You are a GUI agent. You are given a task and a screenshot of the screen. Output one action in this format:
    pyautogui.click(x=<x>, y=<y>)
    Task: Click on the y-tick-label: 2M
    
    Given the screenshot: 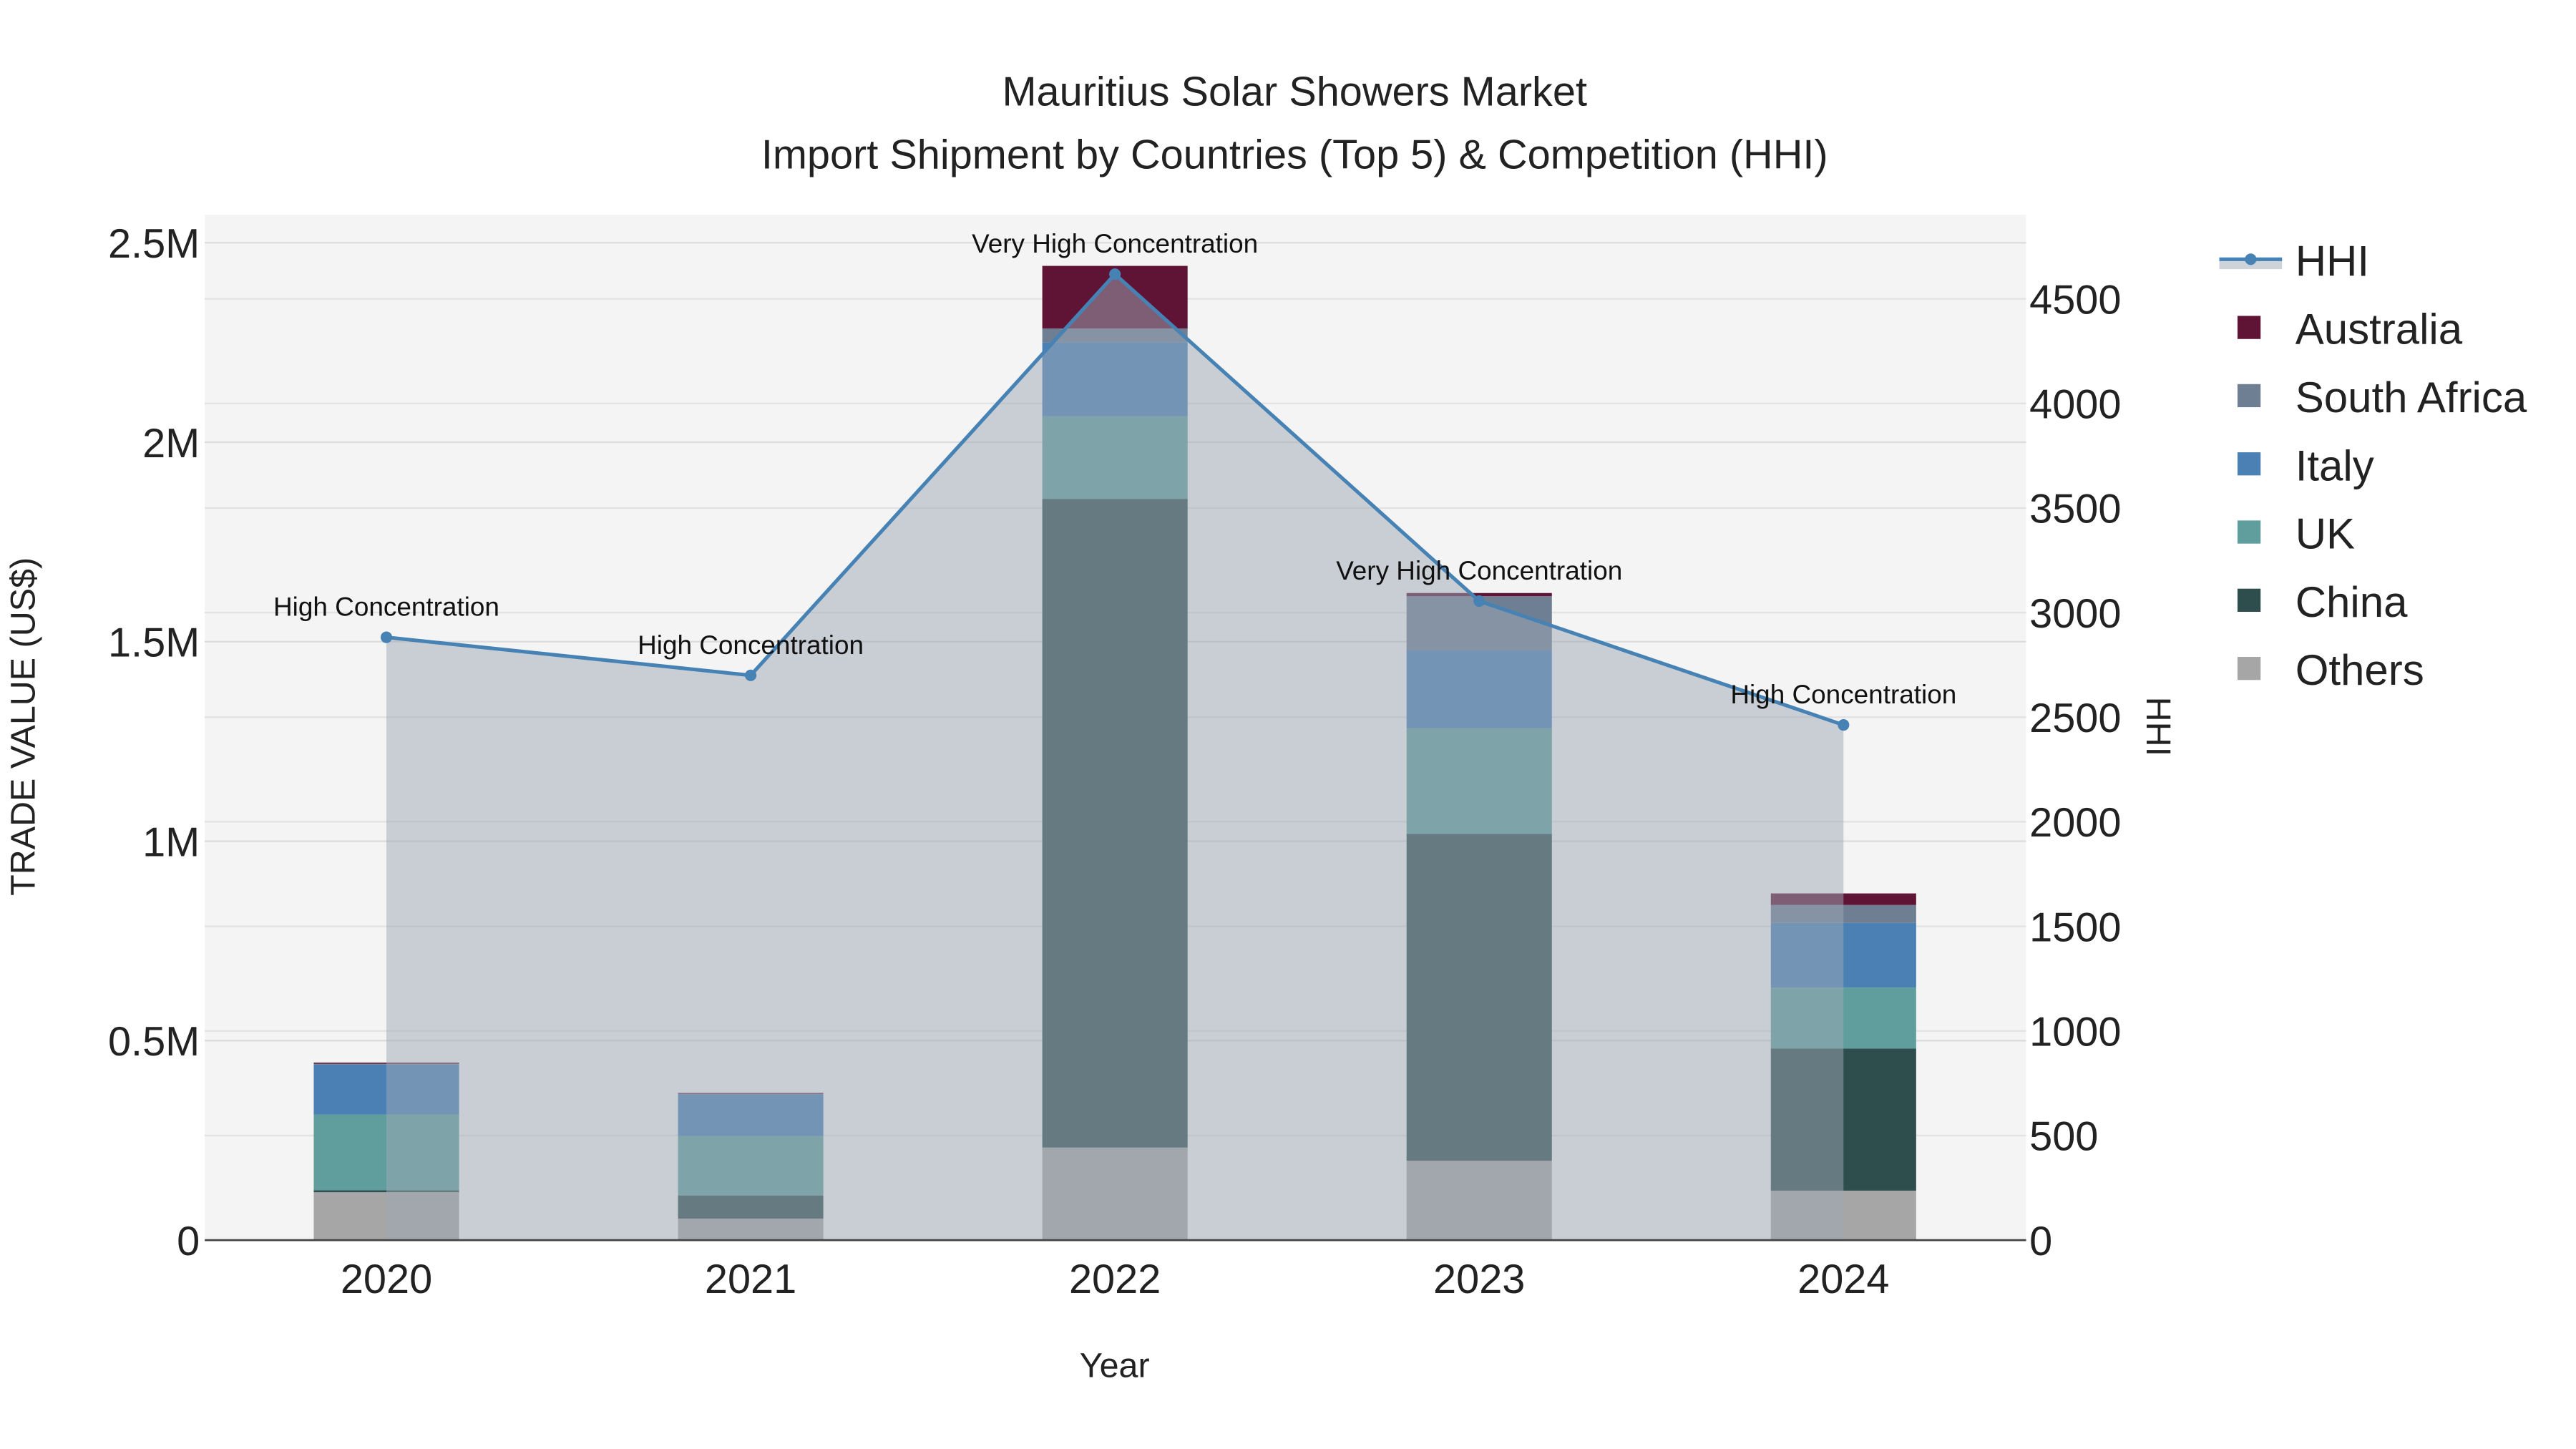 What is the action you would take?
    pyautogui.click(x=171, y=444)
    